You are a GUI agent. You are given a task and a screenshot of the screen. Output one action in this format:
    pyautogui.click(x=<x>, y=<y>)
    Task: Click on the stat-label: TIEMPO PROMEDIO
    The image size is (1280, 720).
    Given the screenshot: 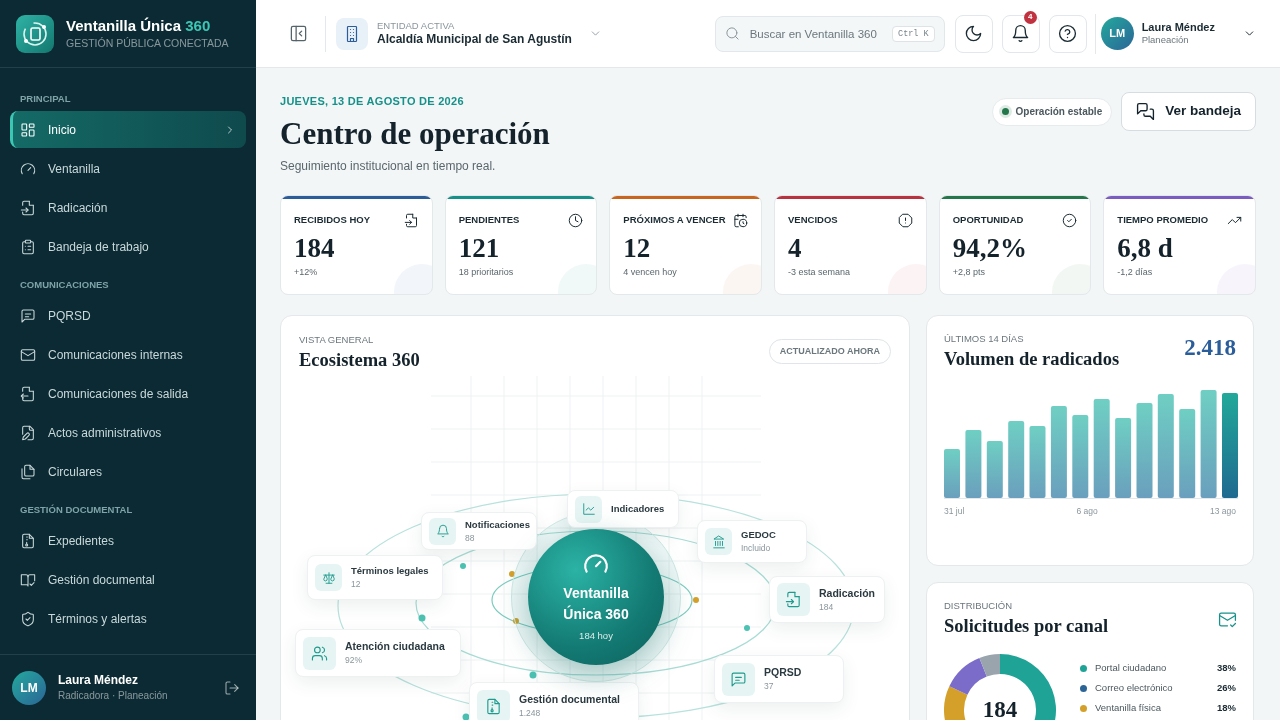 What is the action you would take?
    pyautogui.click(x=1163, y=220)
    